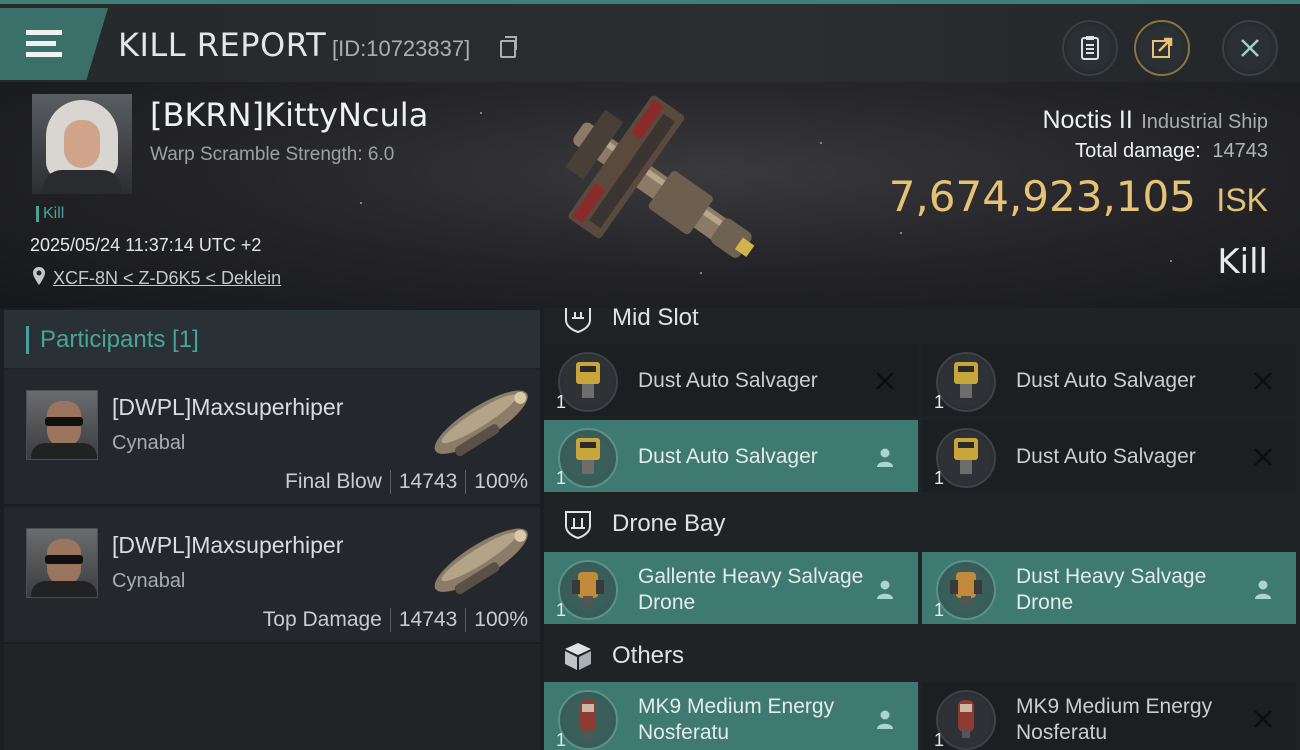 This screenshot has width=1300, height=750. I want to click on item-name: Gallente Heavy Salvage Drone, so click(751, 589).